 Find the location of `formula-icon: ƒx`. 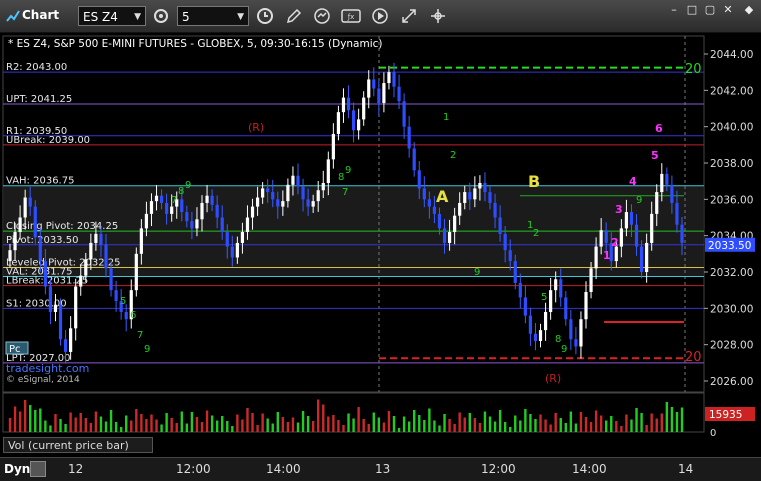

formula-icon: ƒx is located at coordinates (351, 16).